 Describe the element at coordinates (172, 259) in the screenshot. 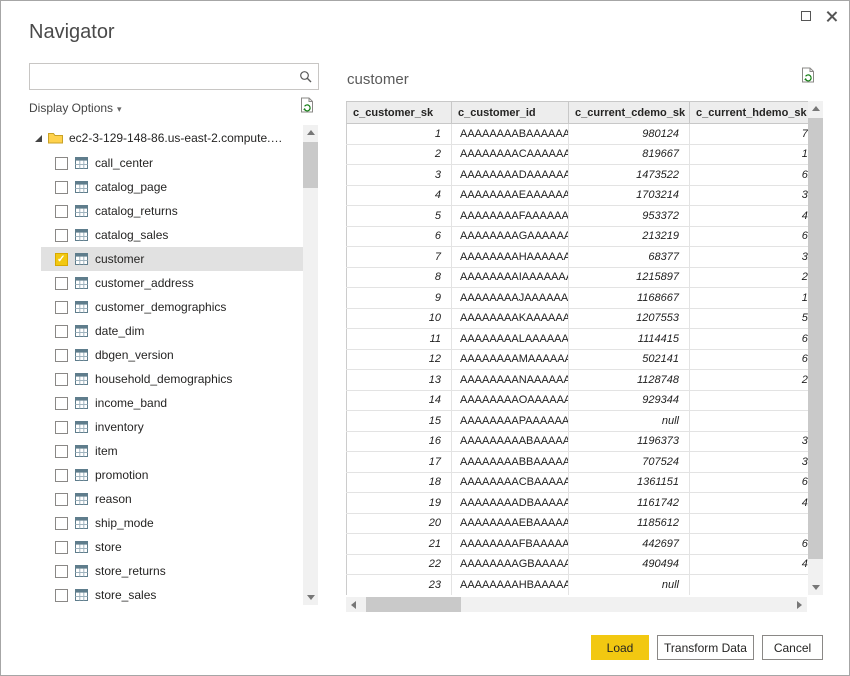

I see `tree-item-customer: customer` at that location.